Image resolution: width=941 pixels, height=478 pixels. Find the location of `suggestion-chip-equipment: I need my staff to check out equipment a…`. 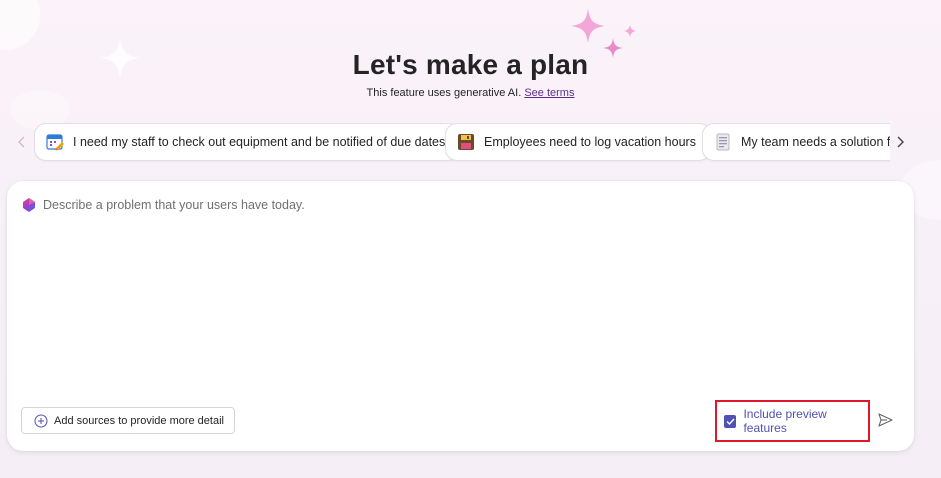

suggestion-chip-equipment: I need my staff to check out equipment a… is located at coordinates (247, 142).